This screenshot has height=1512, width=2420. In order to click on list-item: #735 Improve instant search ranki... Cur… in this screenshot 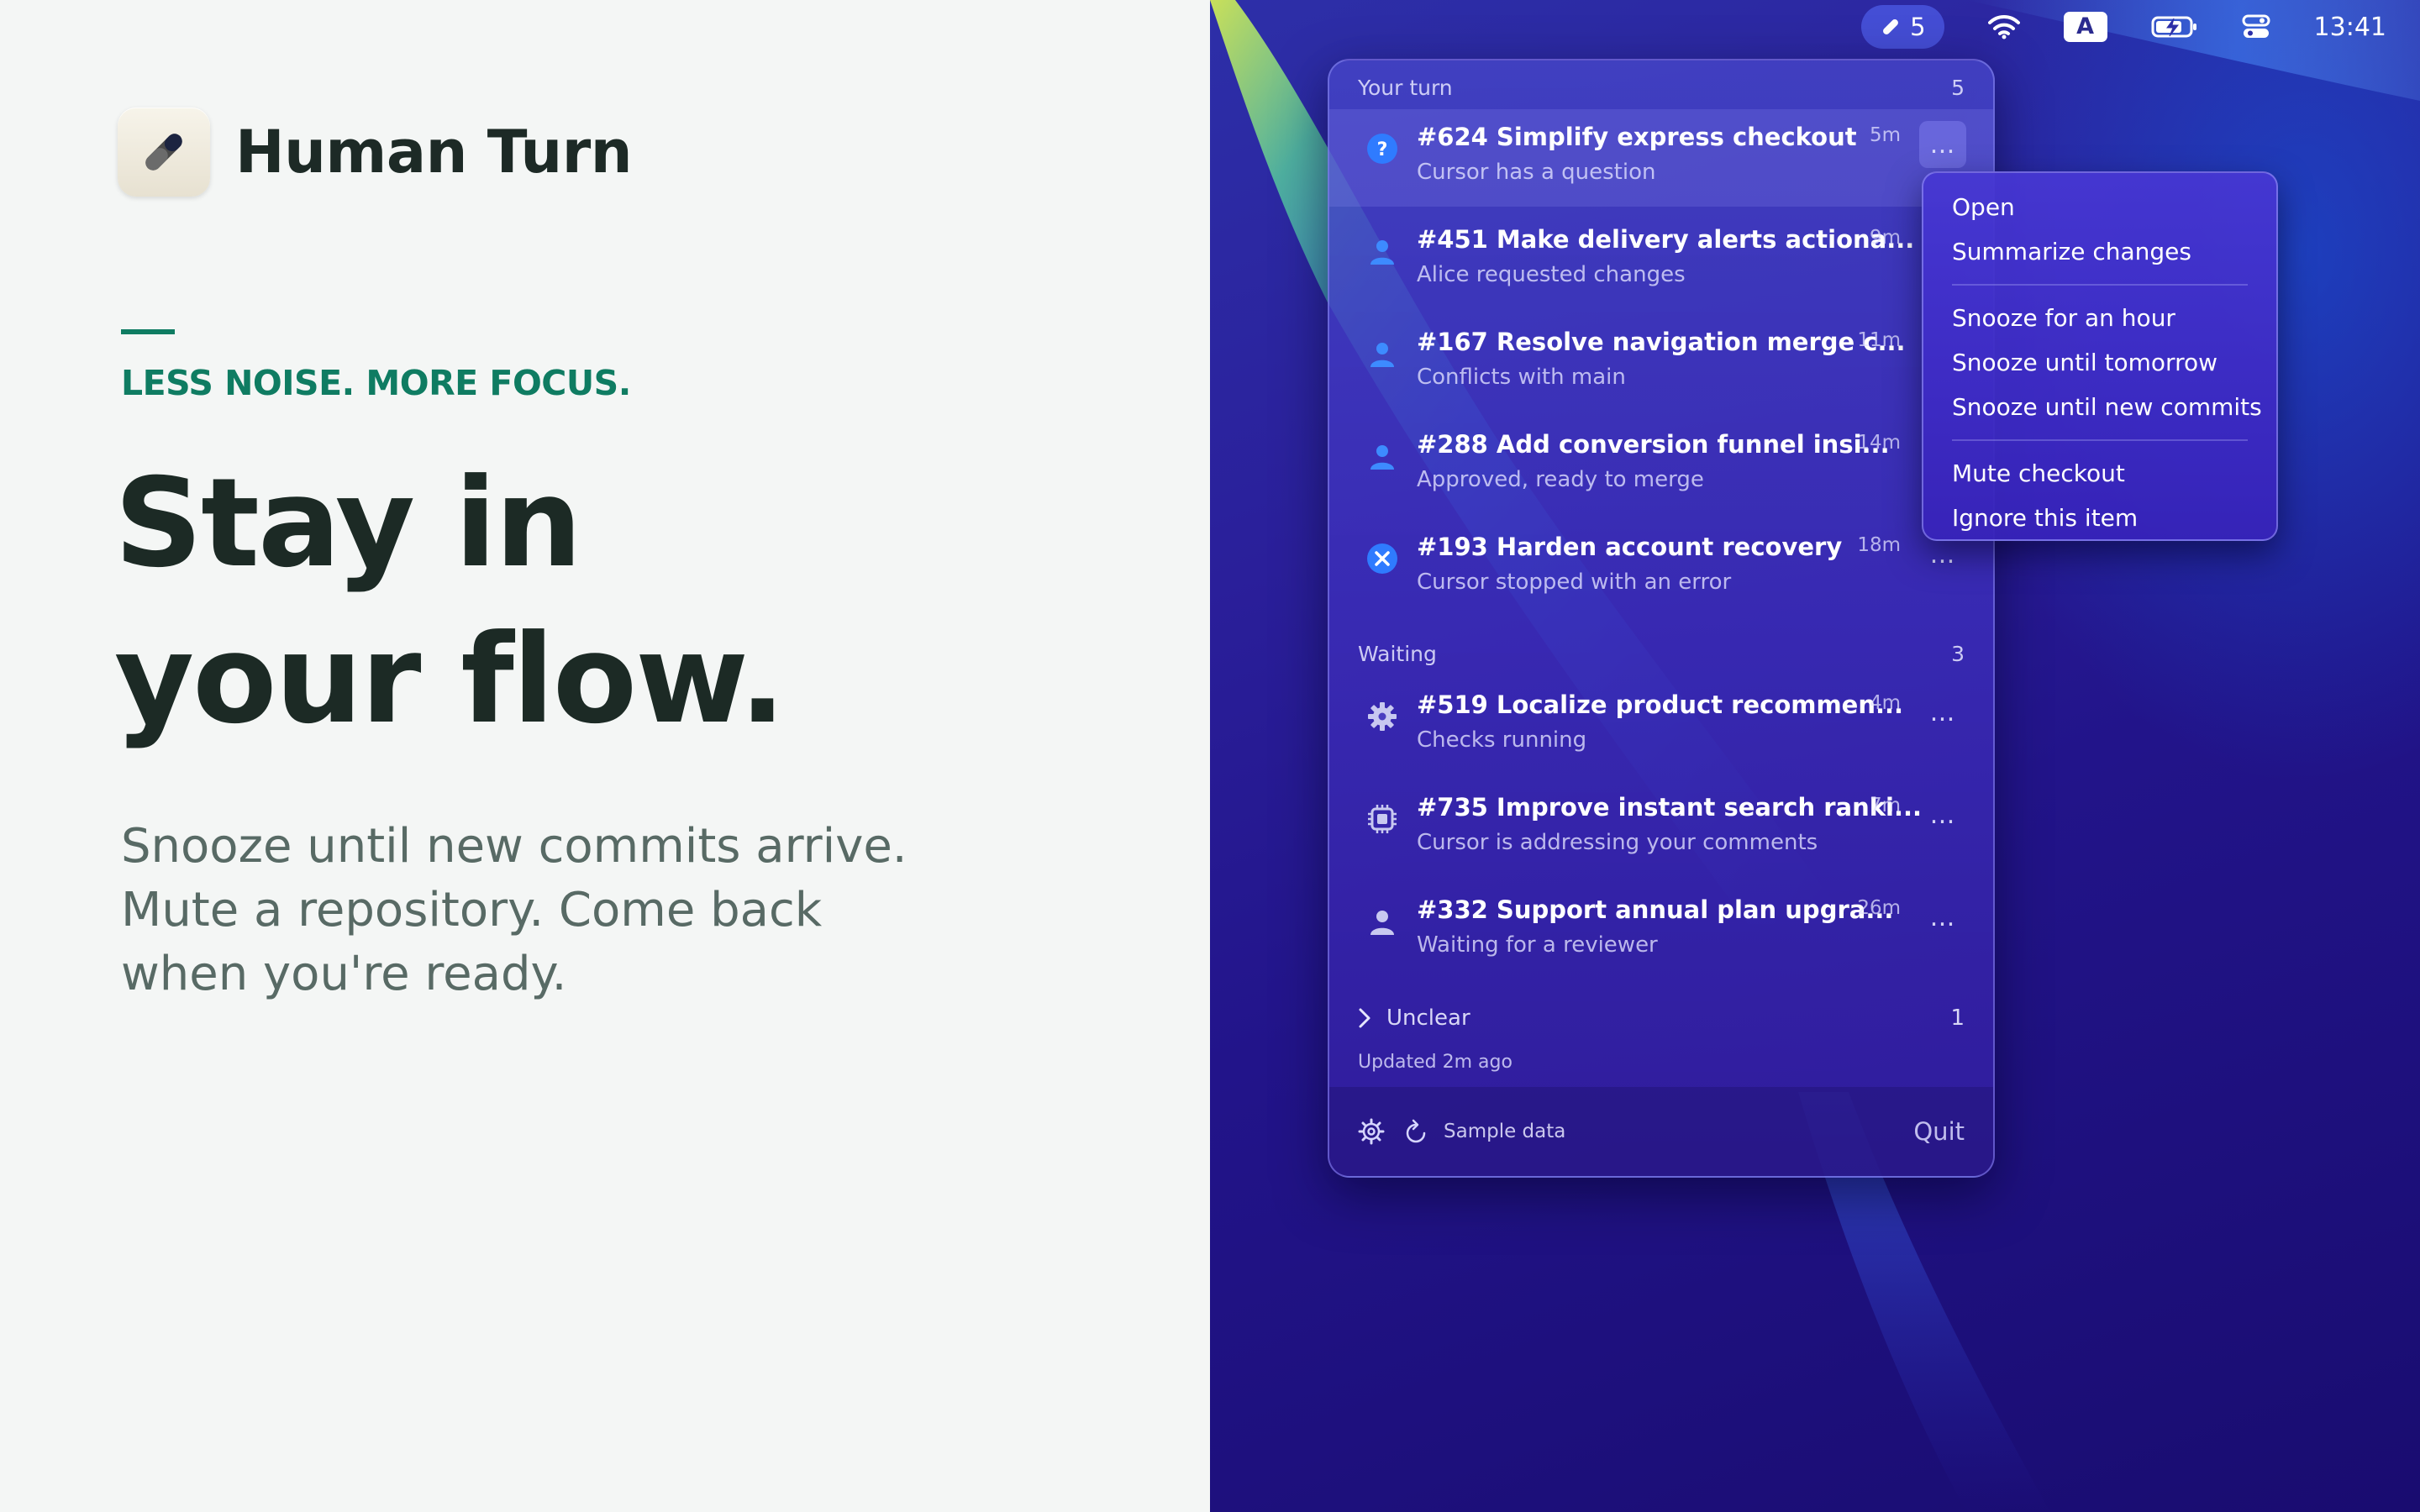, I will do `click(1661, 828)`.